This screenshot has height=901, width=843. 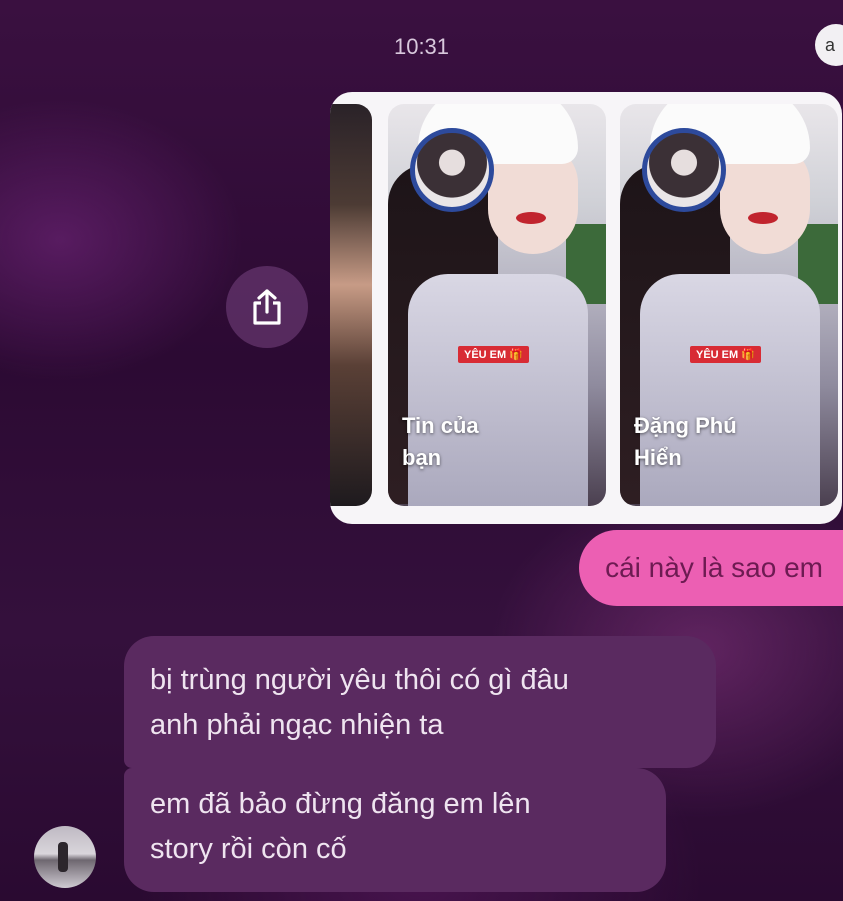 What do you see at coordinates (421, 46) in the screenshot?
I see `status-time: 10:31` at bounding box center [421, 46].